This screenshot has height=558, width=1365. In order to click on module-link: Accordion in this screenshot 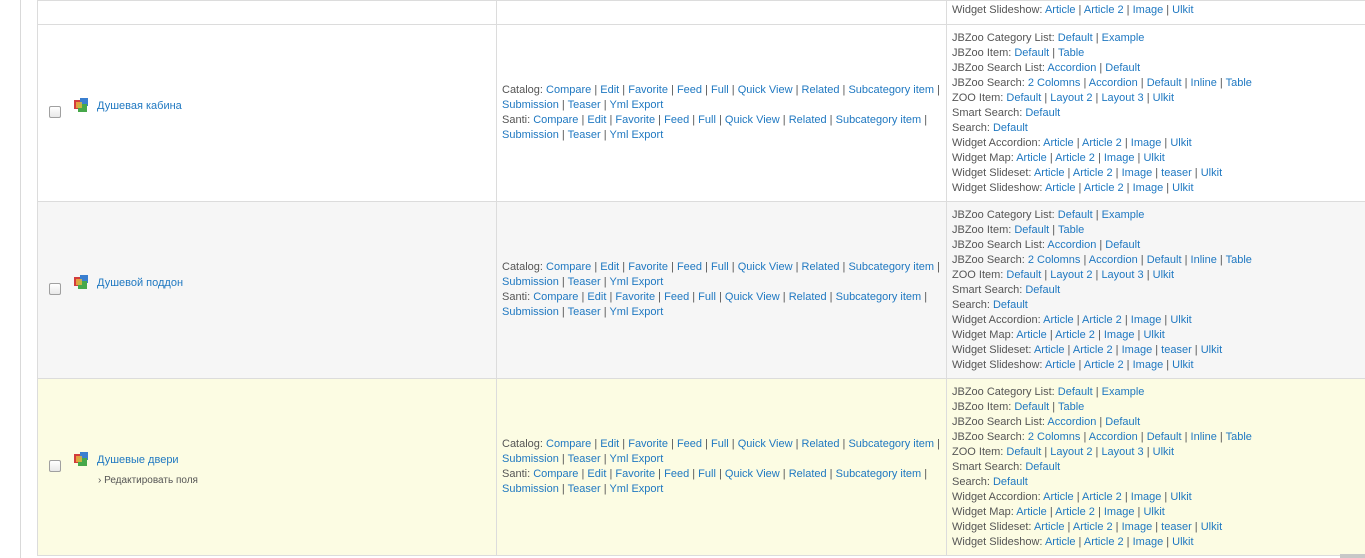, I will do `click(1071, 245)`.